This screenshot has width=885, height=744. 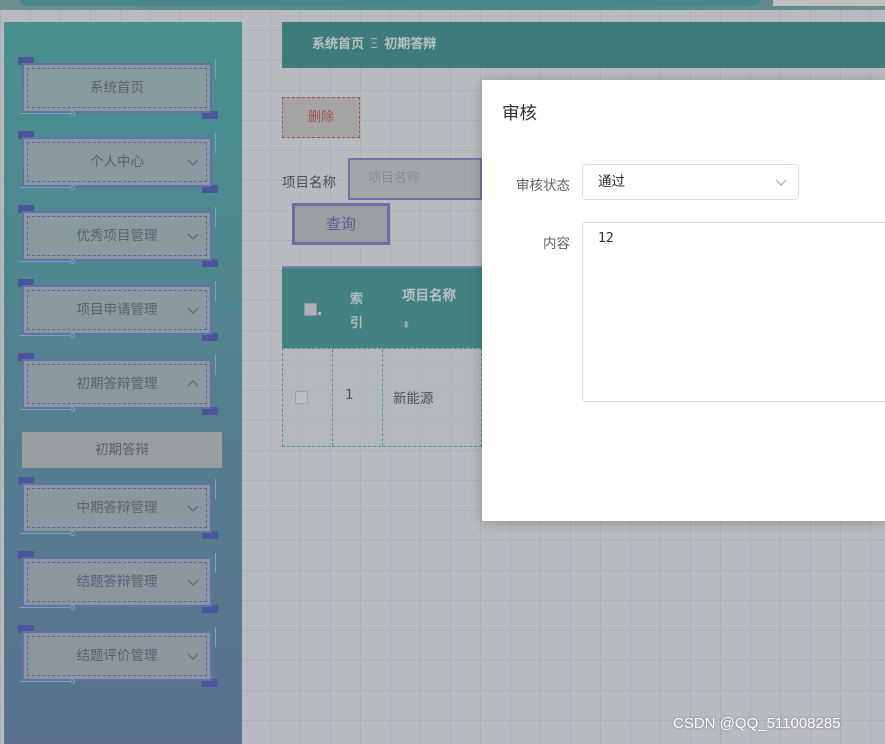 I want to click on content-textarea: 12, so click(x=733, y=312).